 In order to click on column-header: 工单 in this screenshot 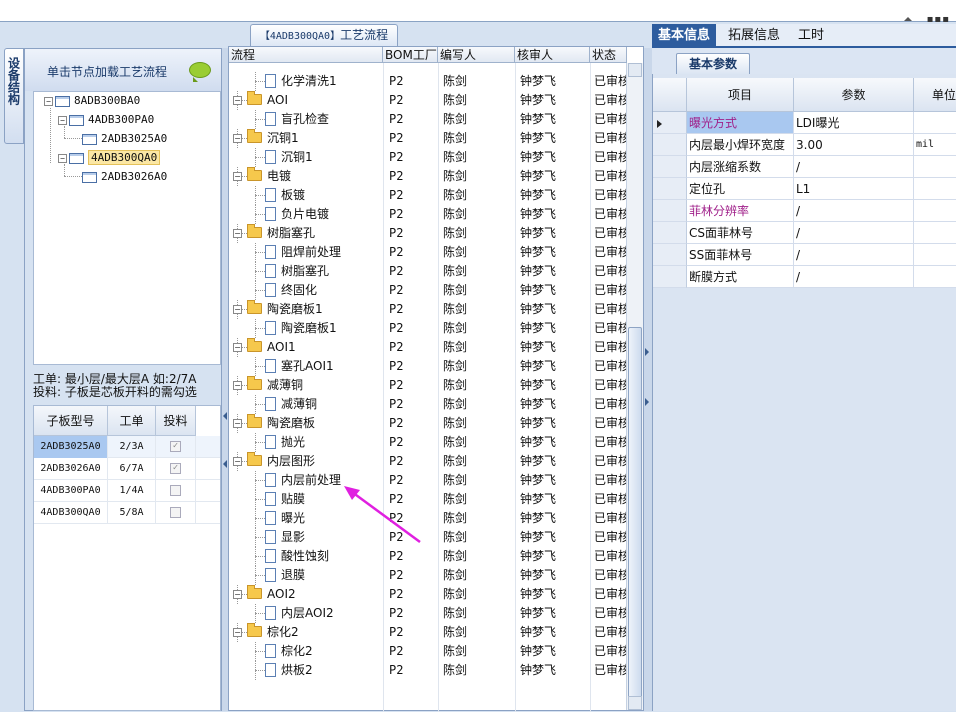, I will do `click(132, 421)`.